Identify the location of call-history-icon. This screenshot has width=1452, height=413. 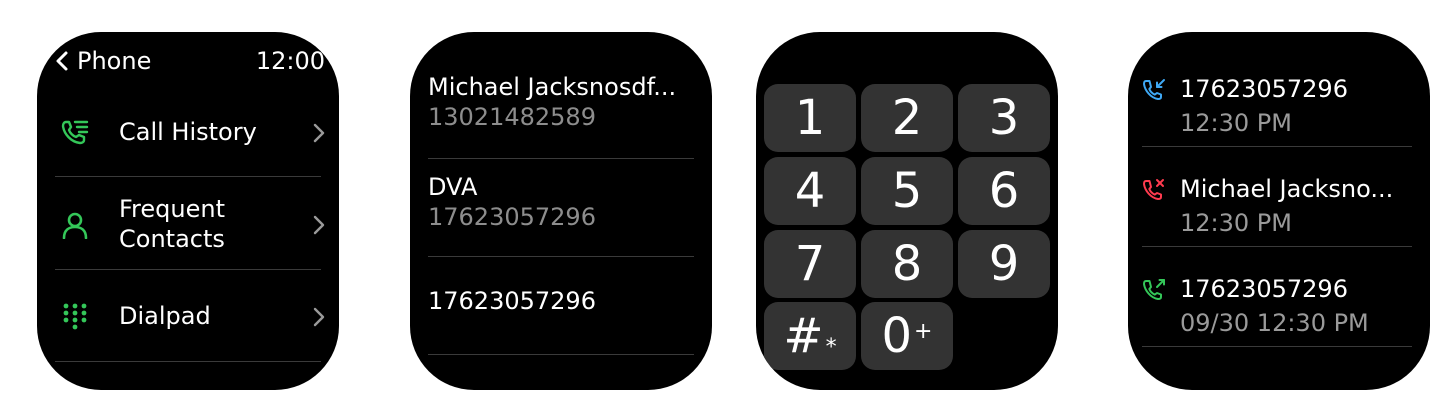
(75, 132).